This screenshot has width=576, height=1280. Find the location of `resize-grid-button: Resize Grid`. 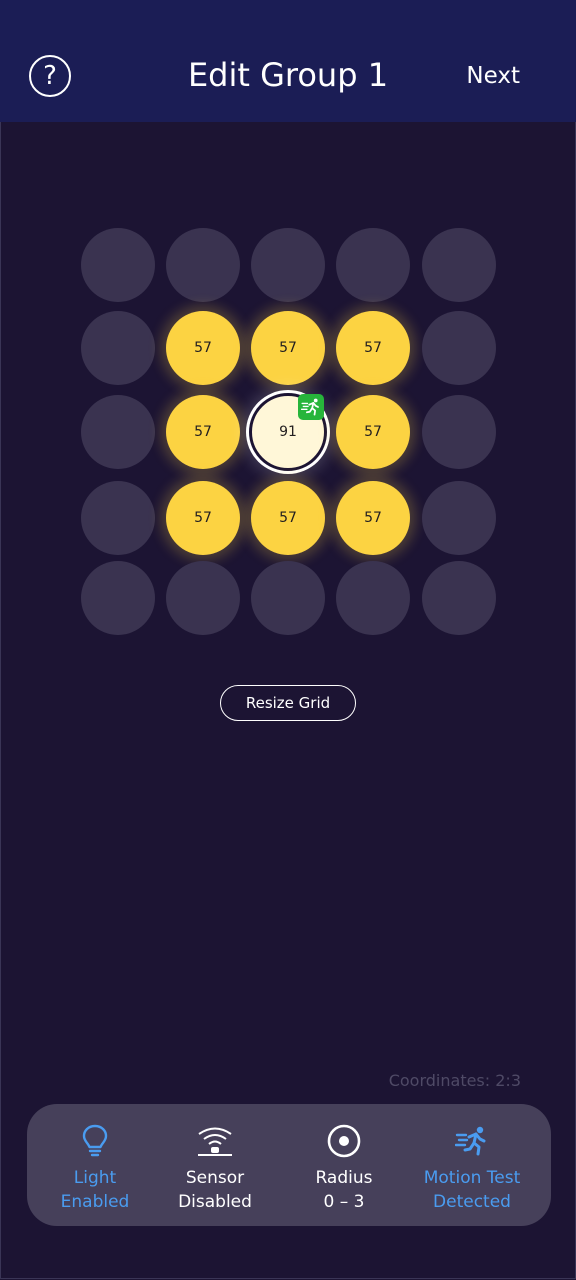

resize-grid-button: Resize Grid is located at coordinates (288, 703).